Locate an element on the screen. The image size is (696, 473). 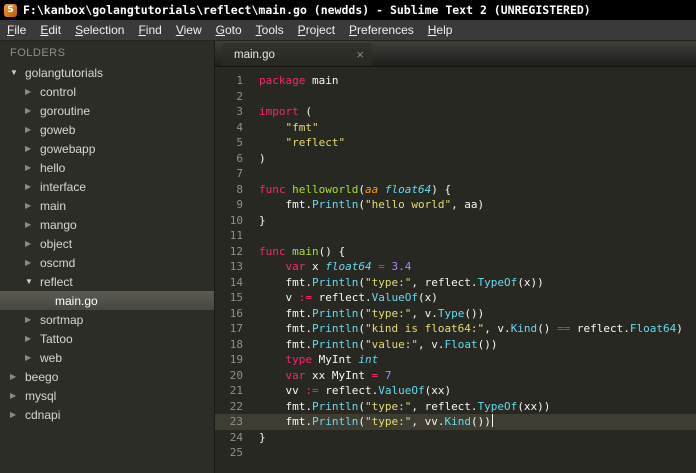
code-line-21: 21 vv := reflect.ValueOf(xx) is located at coordinates (455, 391).